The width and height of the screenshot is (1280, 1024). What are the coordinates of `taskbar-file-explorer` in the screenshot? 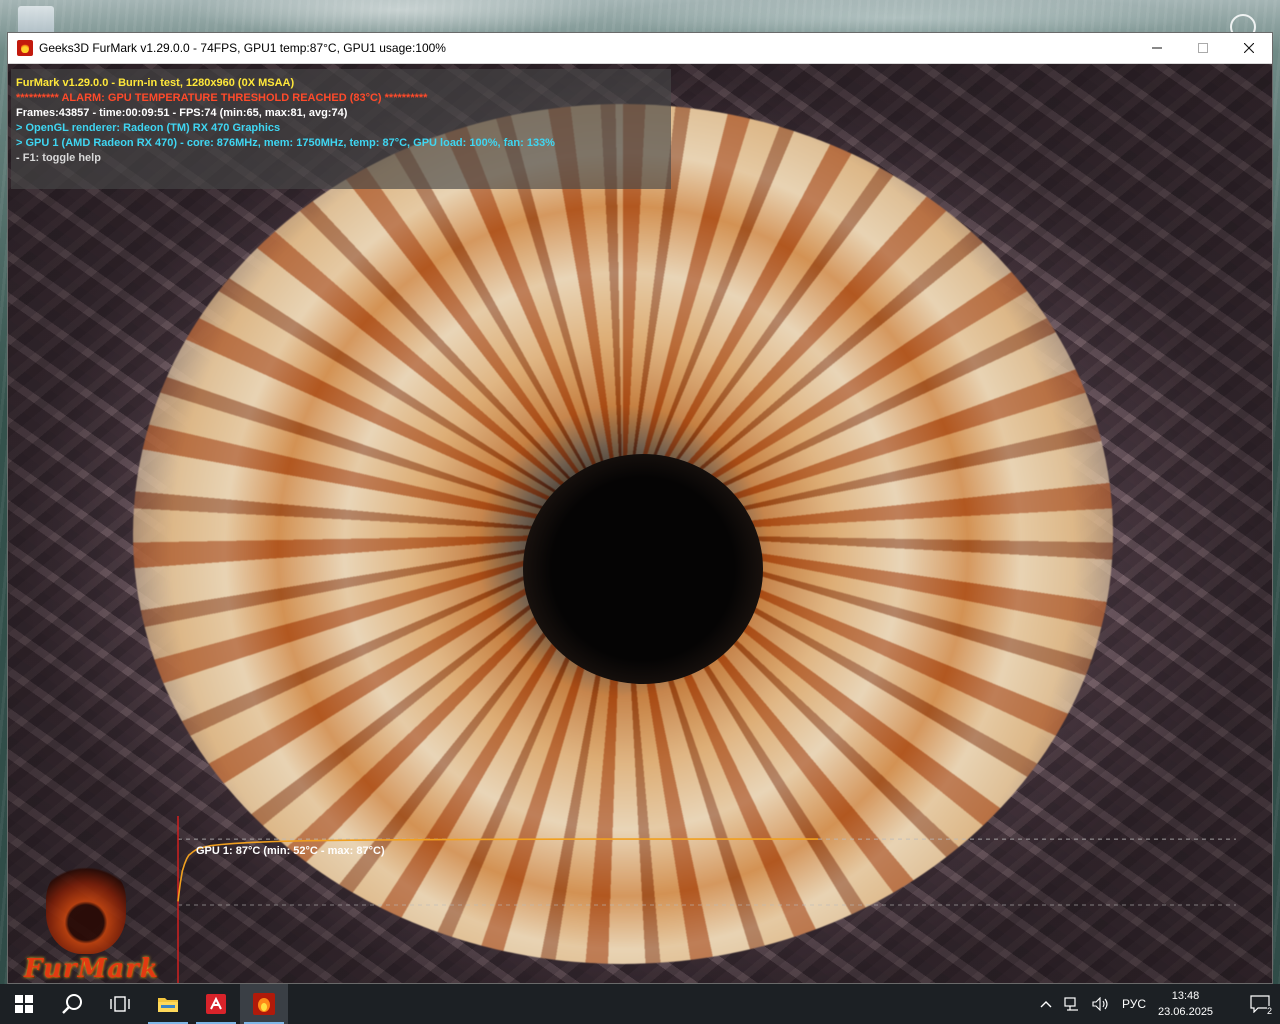 It's located at (168, 1004).